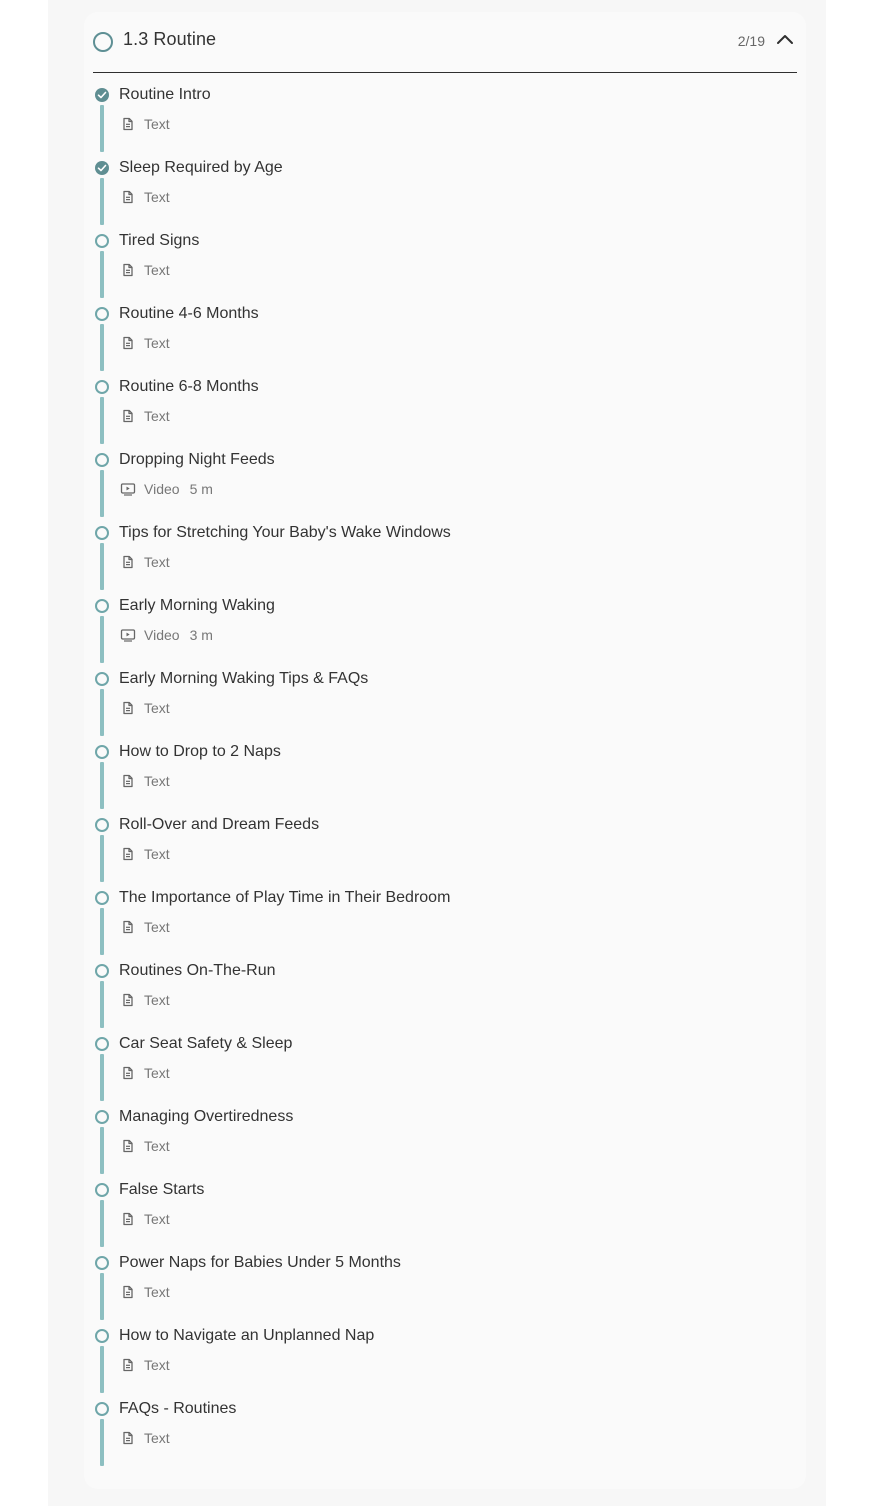 The height and width of the screenshot is (1506, 874). What do you see at coordinates (201, 168) in the screenshot?
I see `lesson-title: Sleep Required by Age` at bounding box center [201, 168].